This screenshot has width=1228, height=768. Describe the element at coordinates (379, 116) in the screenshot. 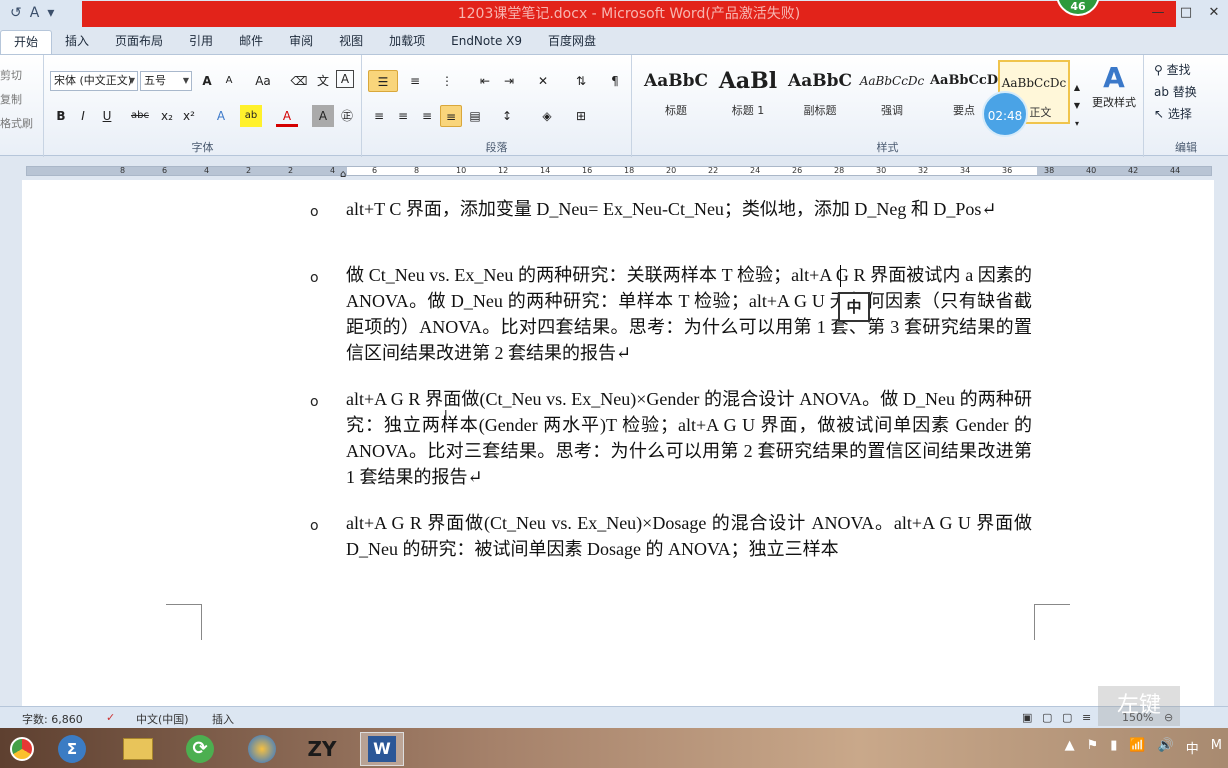

I see `align-left-icon: ≡` at that location.